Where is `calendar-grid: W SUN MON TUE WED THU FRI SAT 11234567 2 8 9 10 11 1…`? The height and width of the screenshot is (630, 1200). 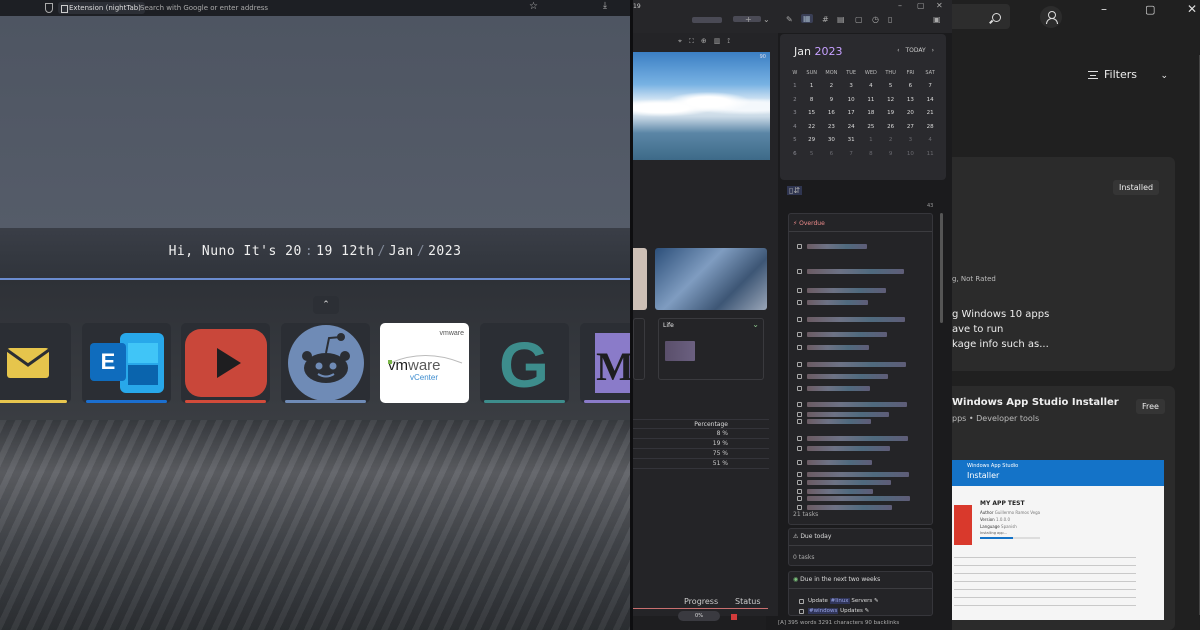
calendar-grid: W SUN MON TUE WED THU FRI SAT 11234567 2 8 9 10 11 1… is located at coordinates (864, 113).